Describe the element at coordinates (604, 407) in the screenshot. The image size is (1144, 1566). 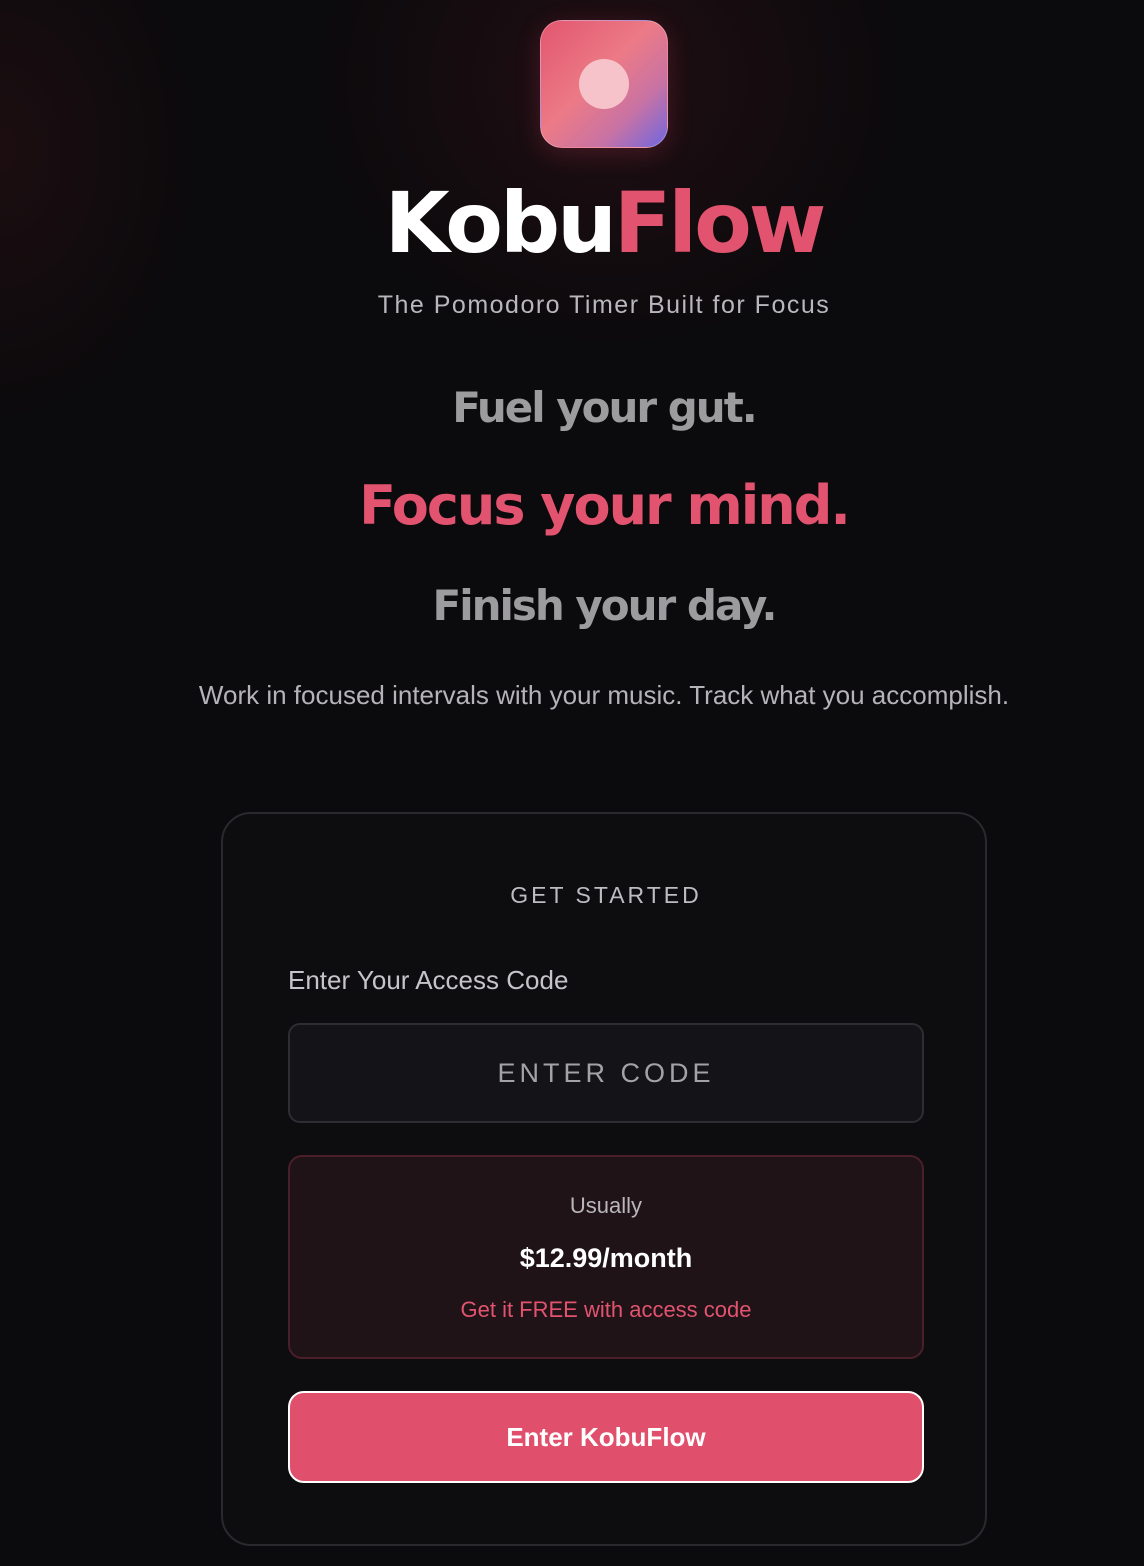
I see `hero-line-1: Fuel your gut.` at that location.